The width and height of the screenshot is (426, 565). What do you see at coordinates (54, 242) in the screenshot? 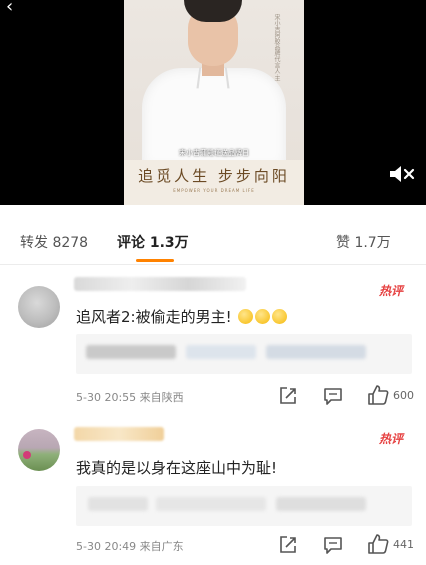
I see `tab-repost: 转发 8278` at bounding box center [54, 242].